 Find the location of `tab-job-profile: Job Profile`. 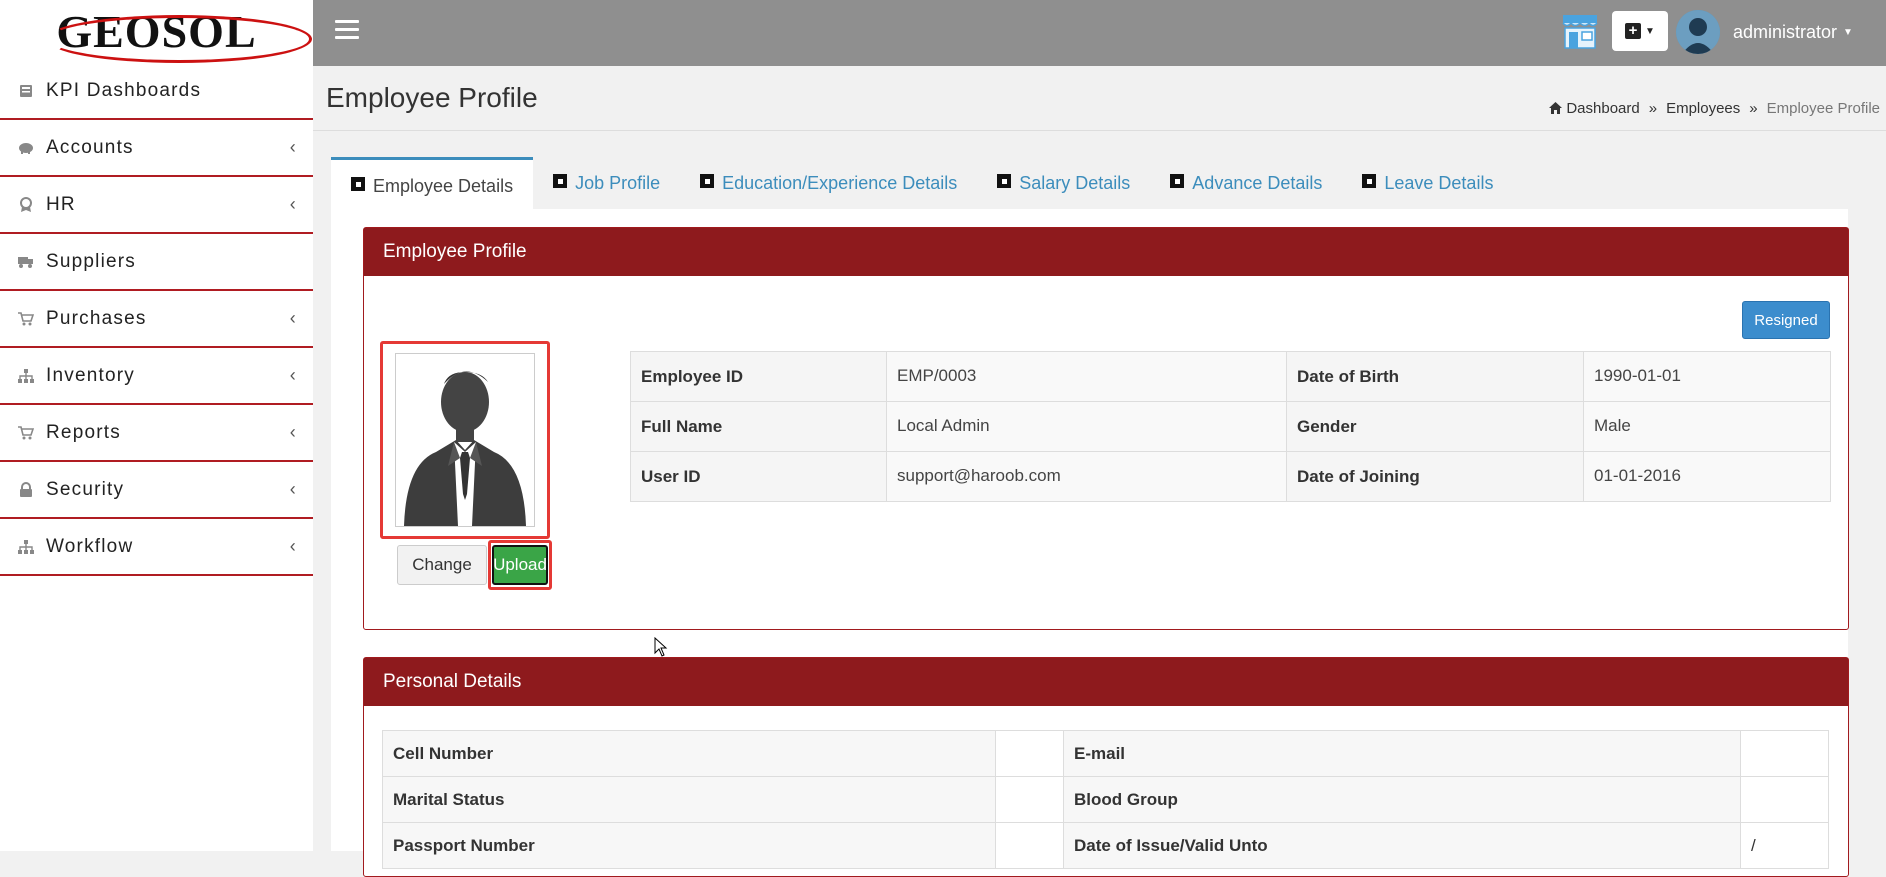

tab-job-profile: Job Profile is located at coordinates (606, 183).